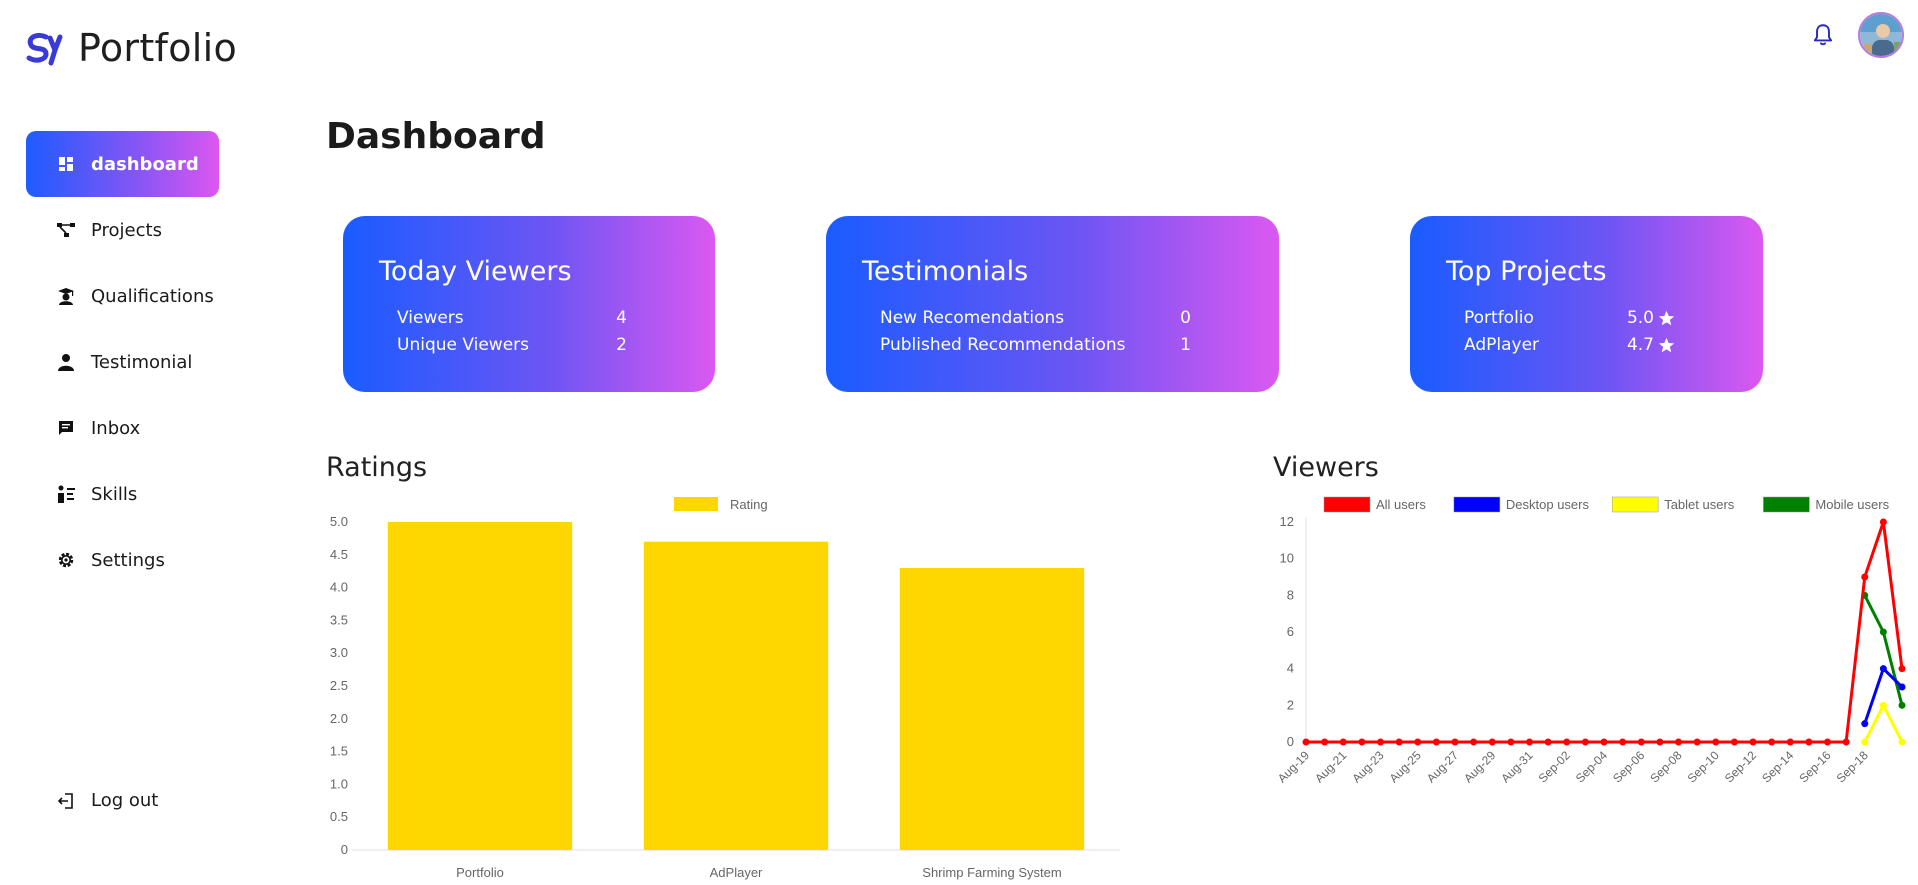 This screenshot has width=1918, height=885. I want to click on card-row-value: 4.7, so click(1651, 345).